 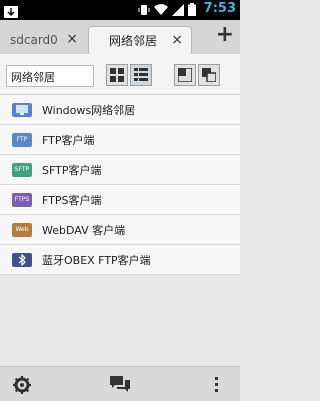 What do you see at coordinates (22, 387) in the screenshot?
I see `settings-gear-icon` at bounding box center [22, 387].